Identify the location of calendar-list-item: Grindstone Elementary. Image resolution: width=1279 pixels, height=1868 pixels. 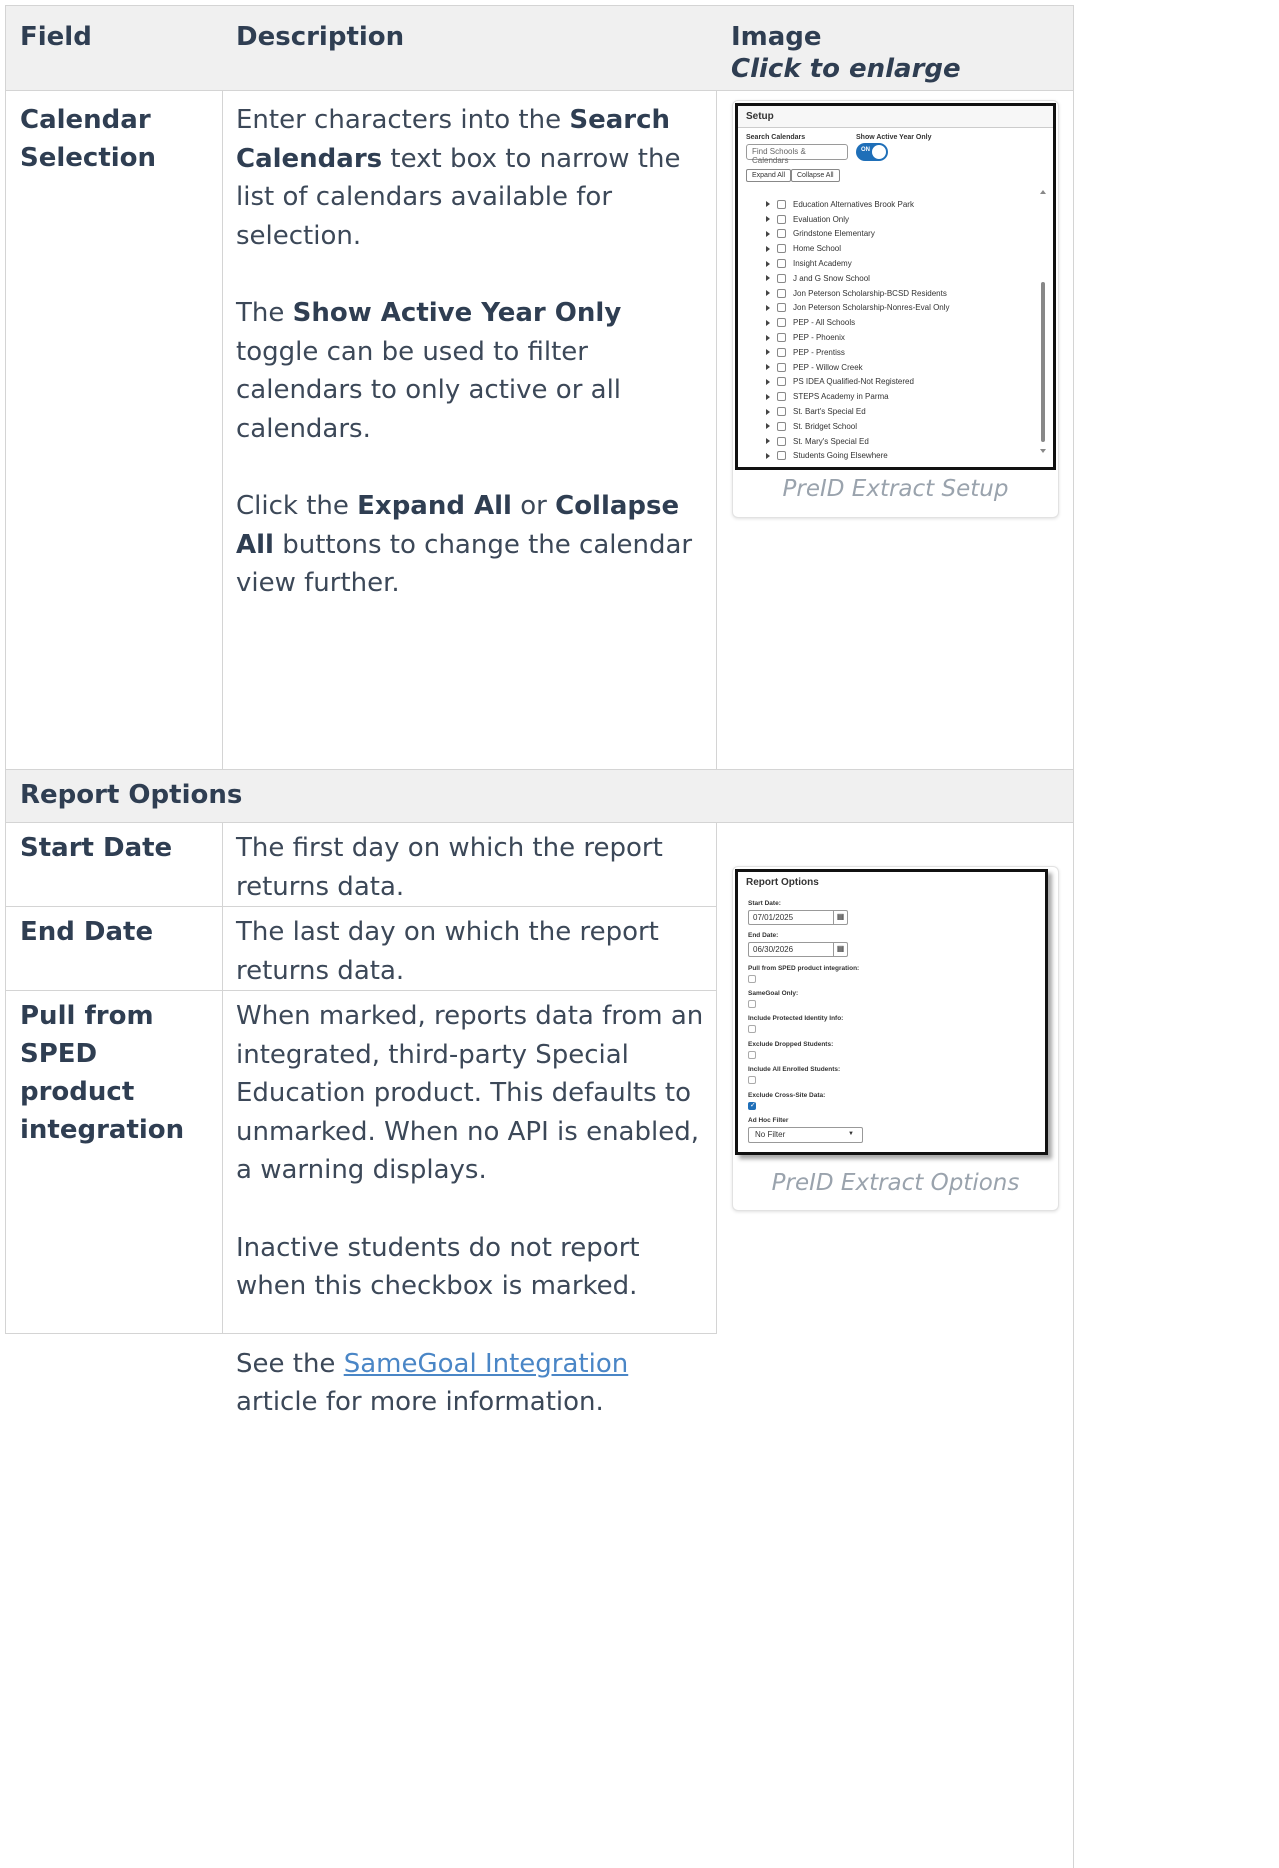
(858, 234).